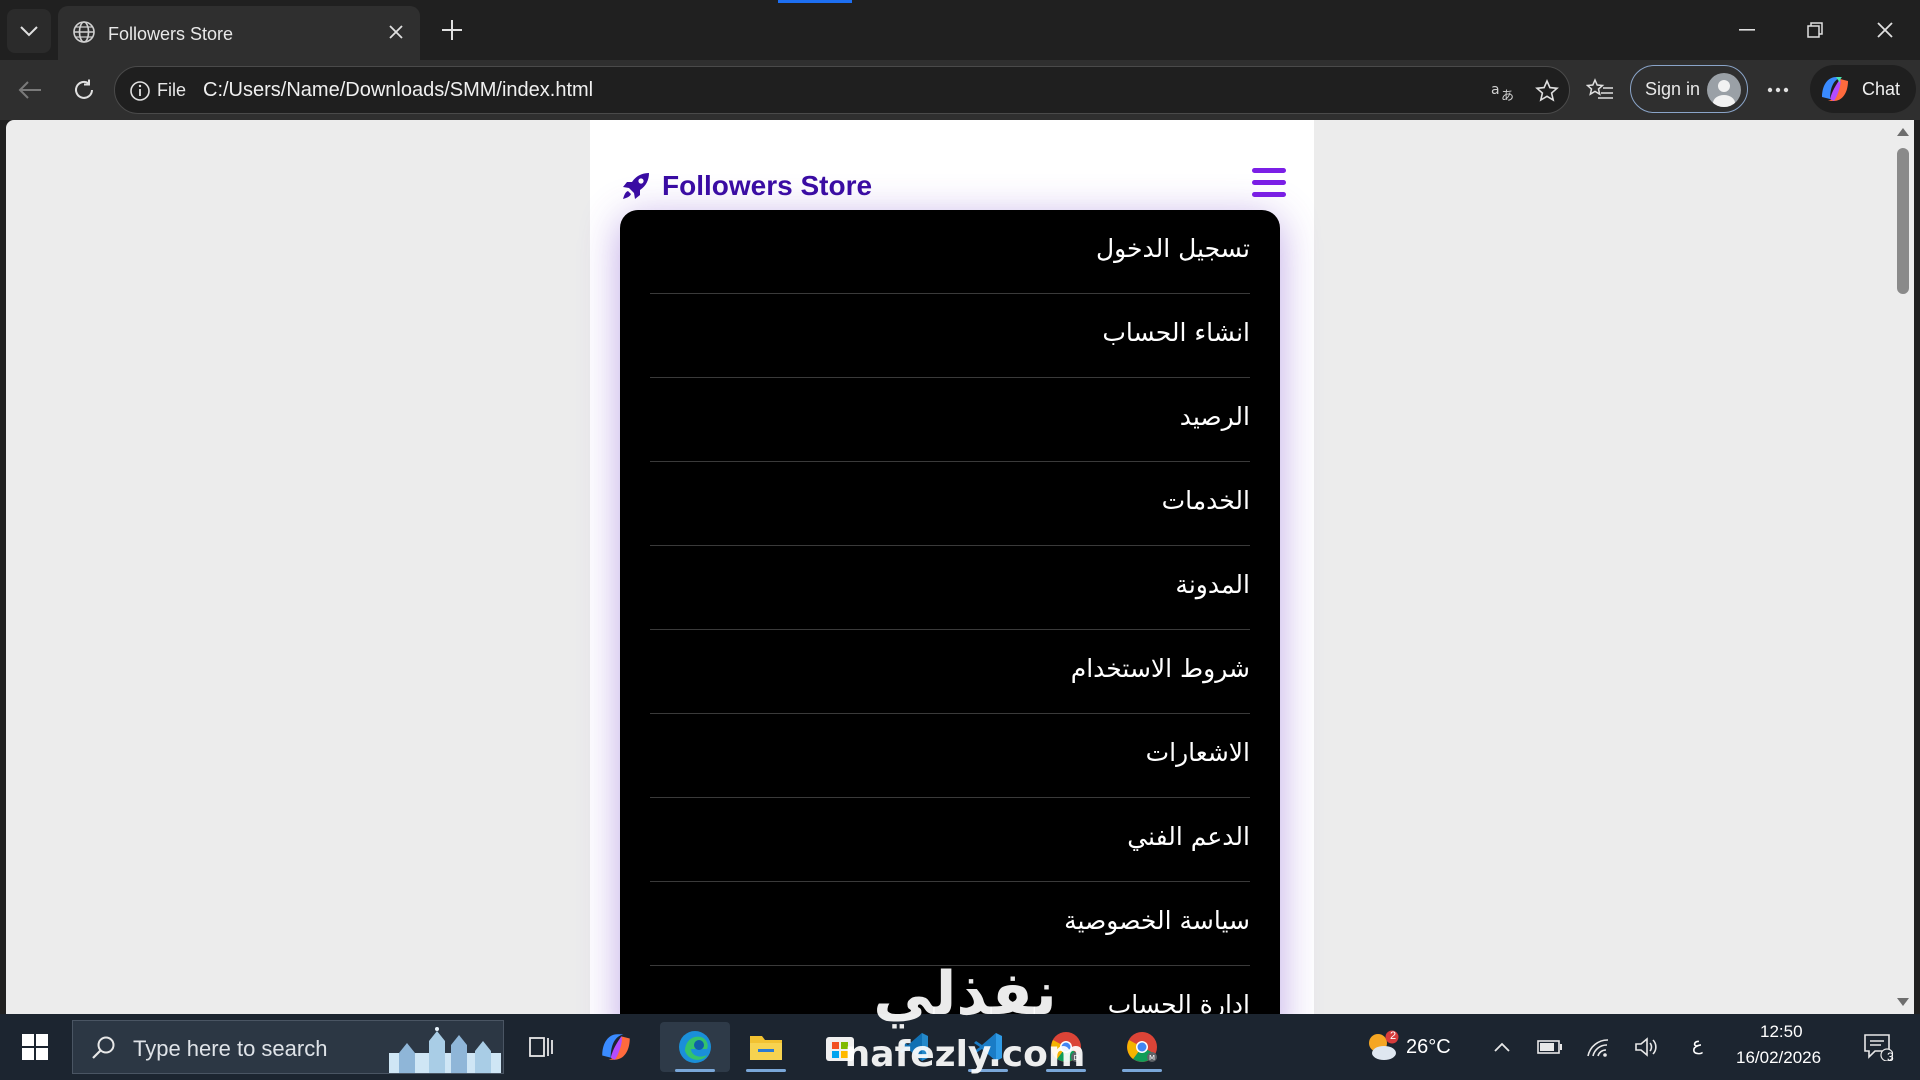  I want to click on taskbar-chrome-m: M, so click(1142, 1047).